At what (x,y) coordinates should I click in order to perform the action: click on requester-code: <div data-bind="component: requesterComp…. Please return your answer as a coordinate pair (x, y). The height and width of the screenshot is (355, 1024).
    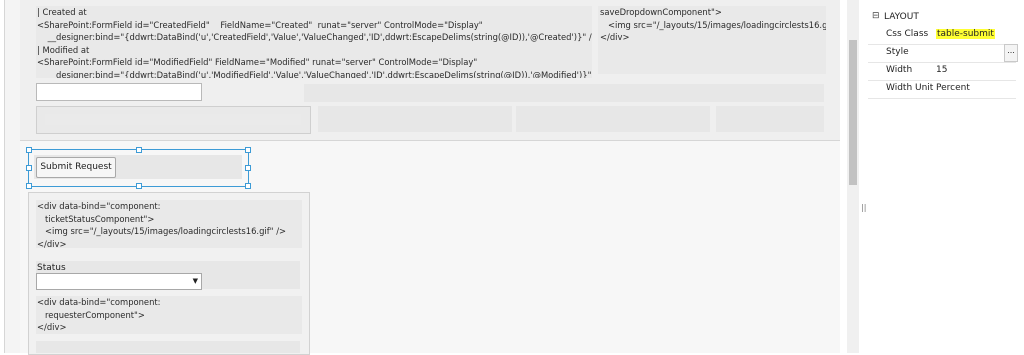
    Looking at the image, I should click on (169, 315).